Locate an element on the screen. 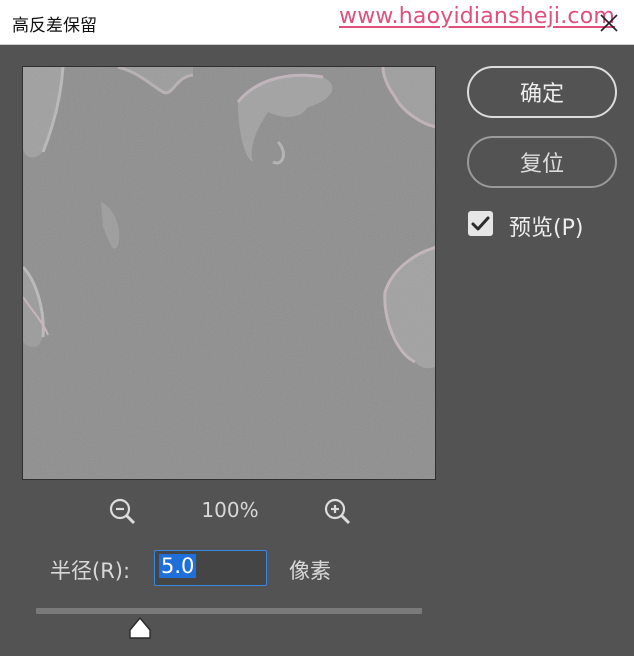 This screenshot has height=656, width=634. close-button is located at coordinates (609, 23).